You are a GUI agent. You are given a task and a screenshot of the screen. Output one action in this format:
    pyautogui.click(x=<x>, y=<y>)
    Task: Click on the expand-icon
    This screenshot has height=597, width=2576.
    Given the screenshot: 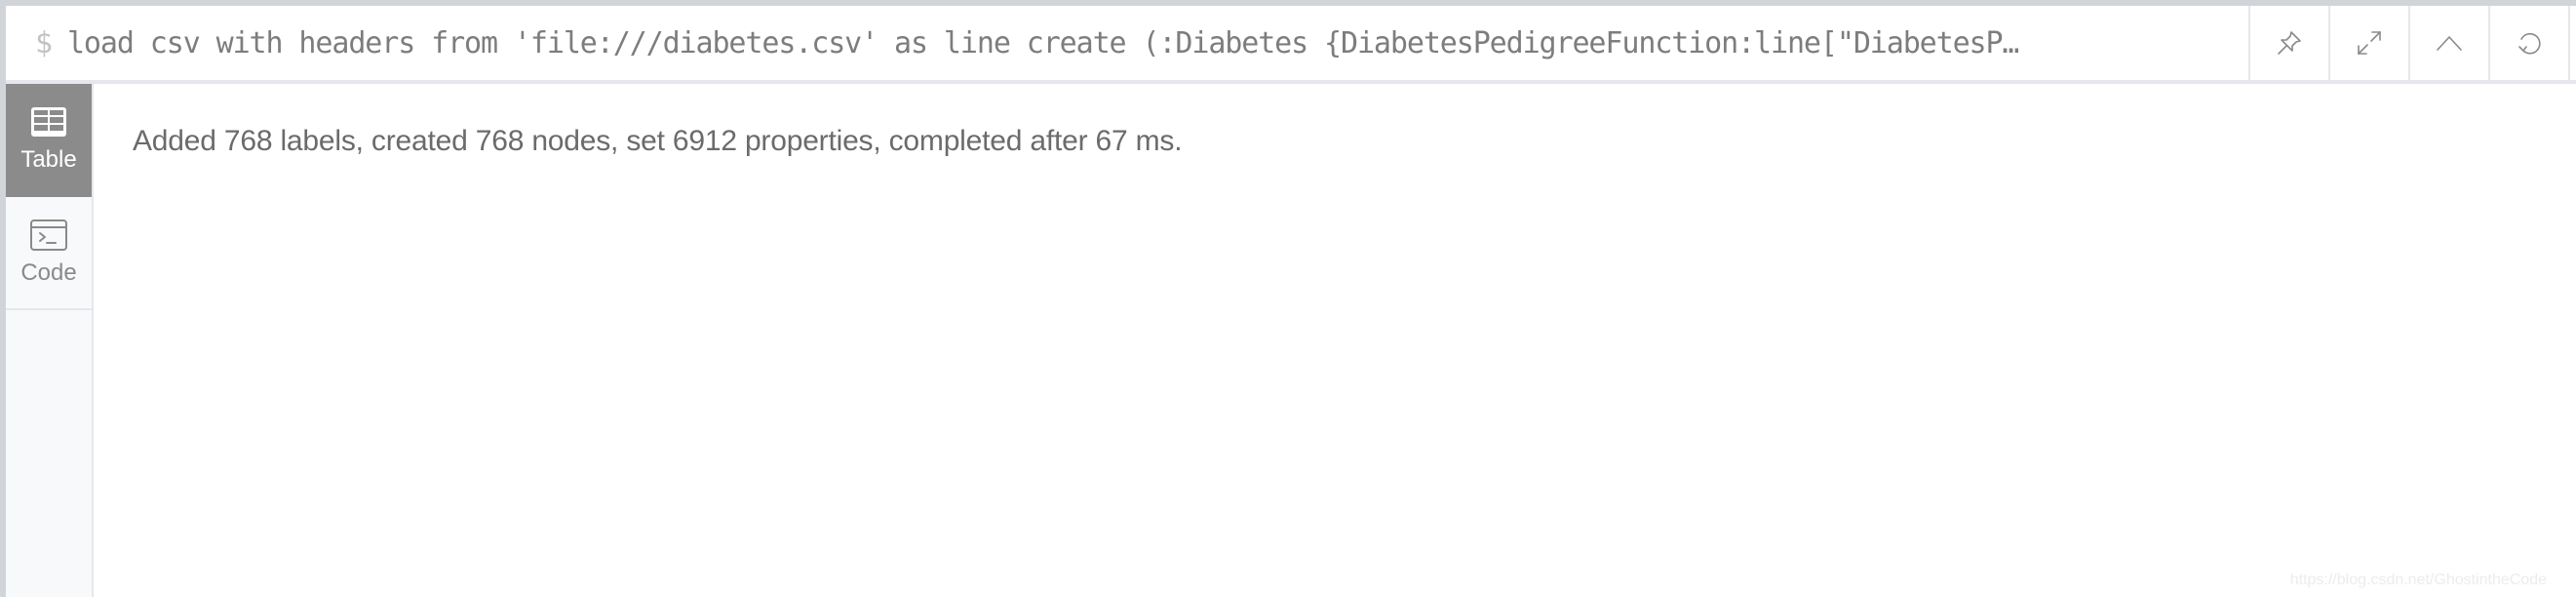 What is the action you would take?
    pyautogui.click(x=2369, y=43)
    